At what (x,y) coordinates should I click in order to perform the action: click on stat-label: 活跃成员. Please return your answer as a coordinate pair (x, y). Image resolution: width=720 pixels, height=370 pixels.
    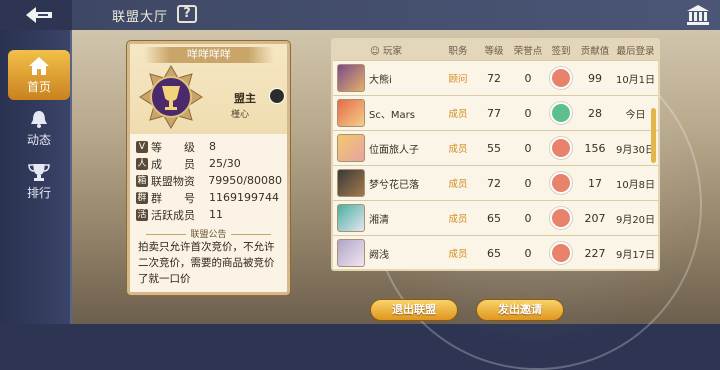
    Looking at the image, I should click on (173, 215).